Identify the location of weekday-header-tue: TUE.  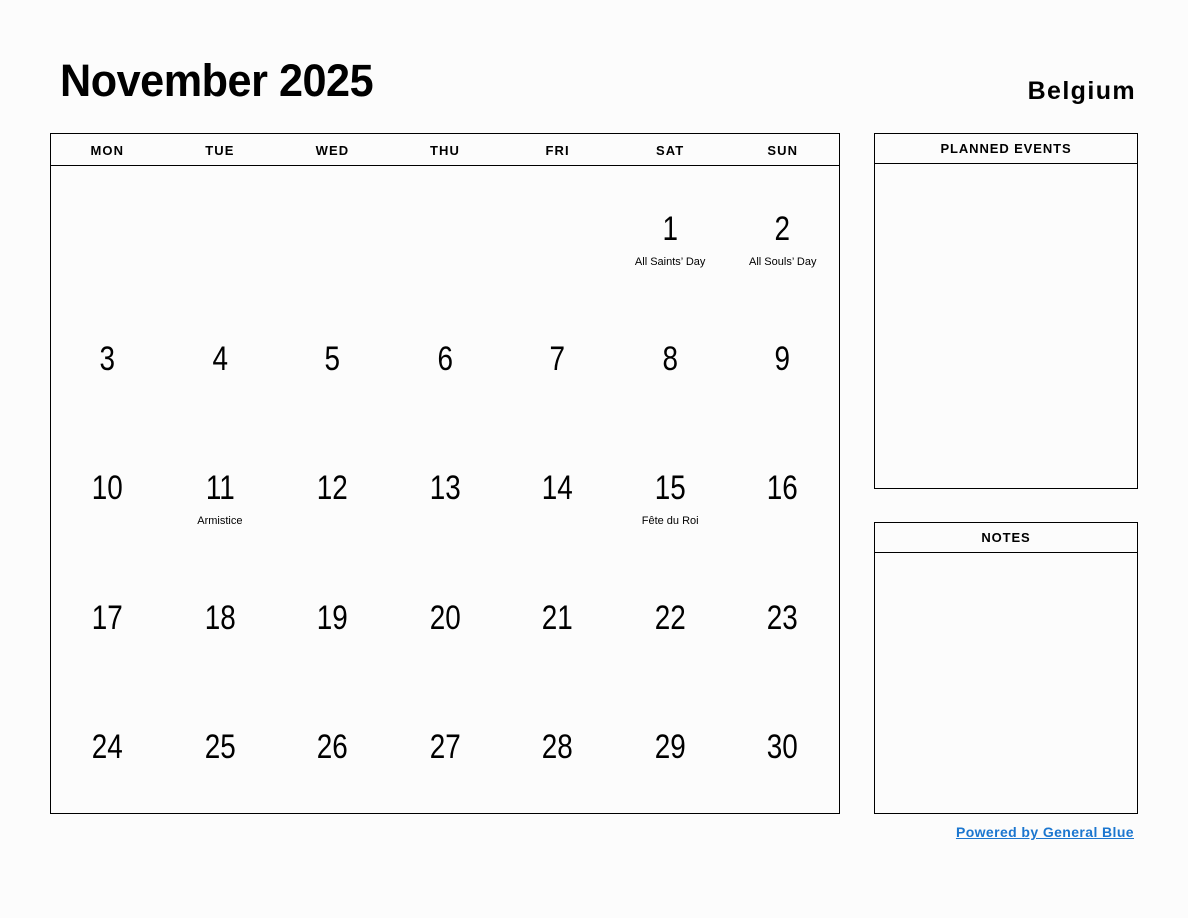
(220, 150).